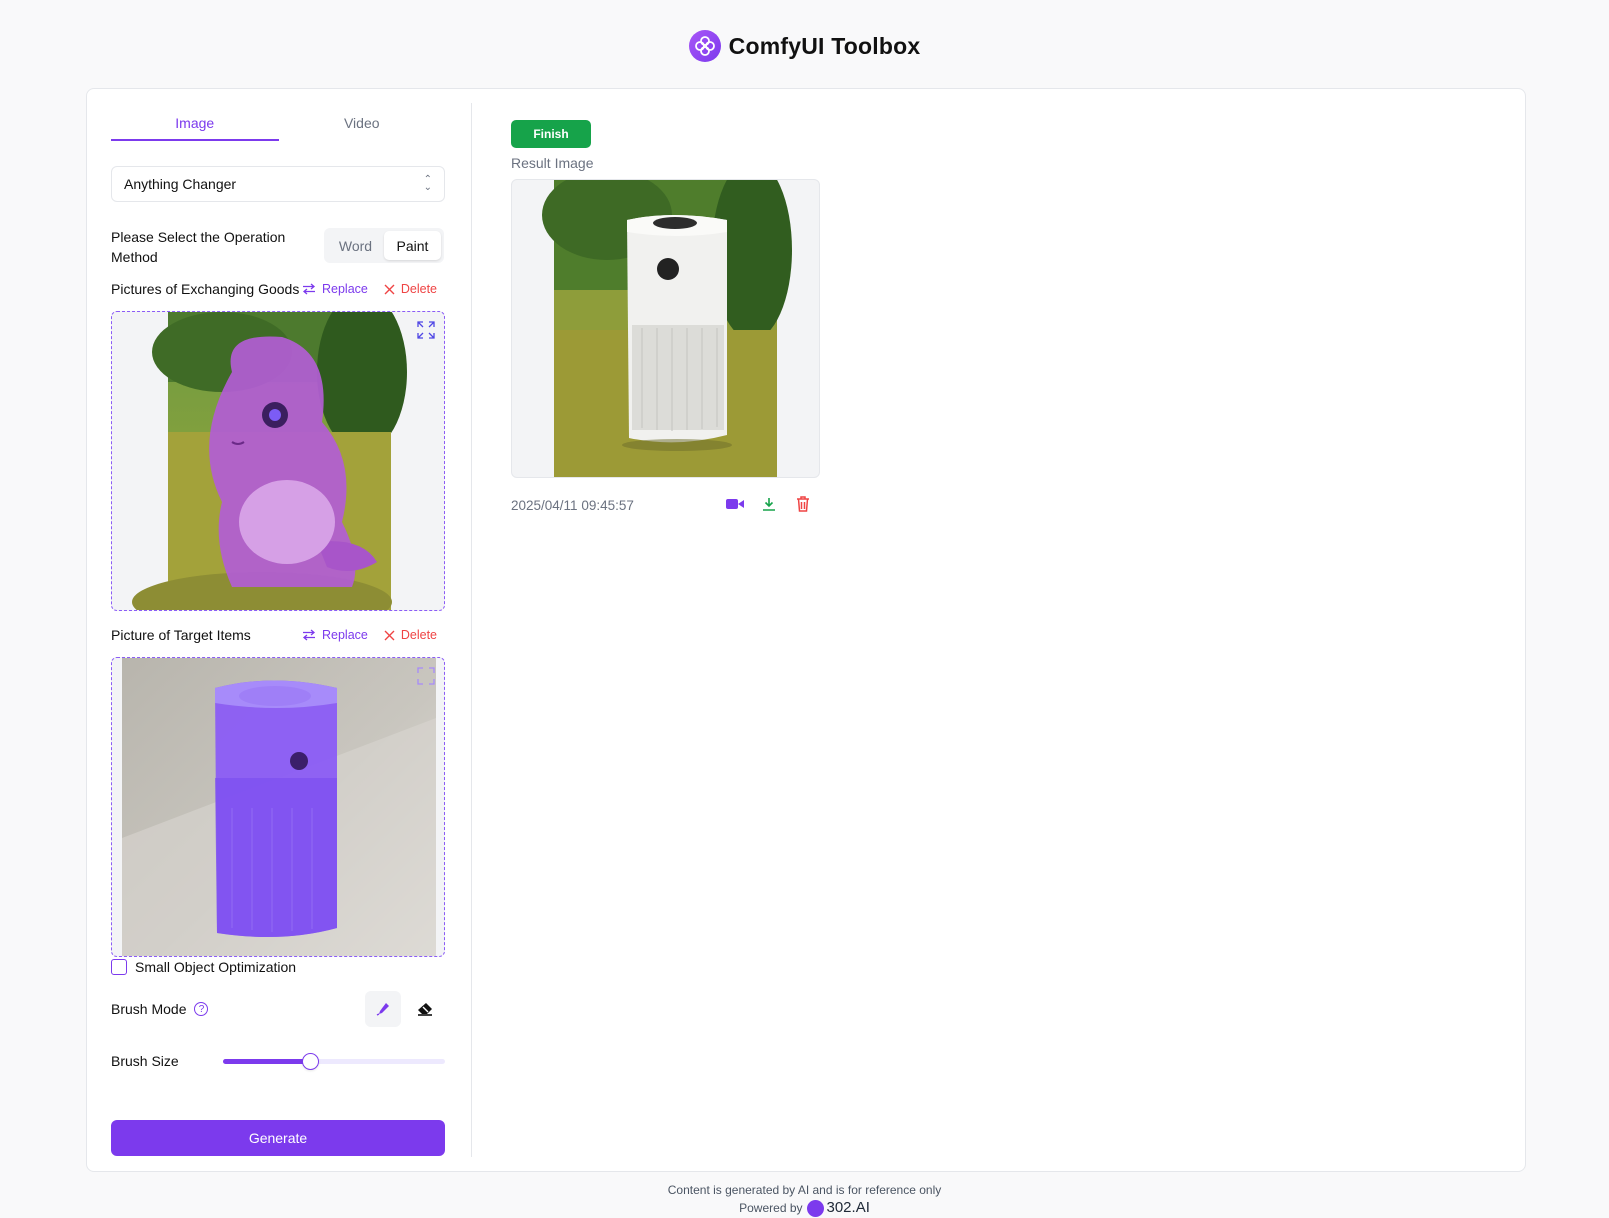 This screenshot has width=1609, height=1218. I want to click on operation-method-toggle: Word Paint, so click(384, 245).